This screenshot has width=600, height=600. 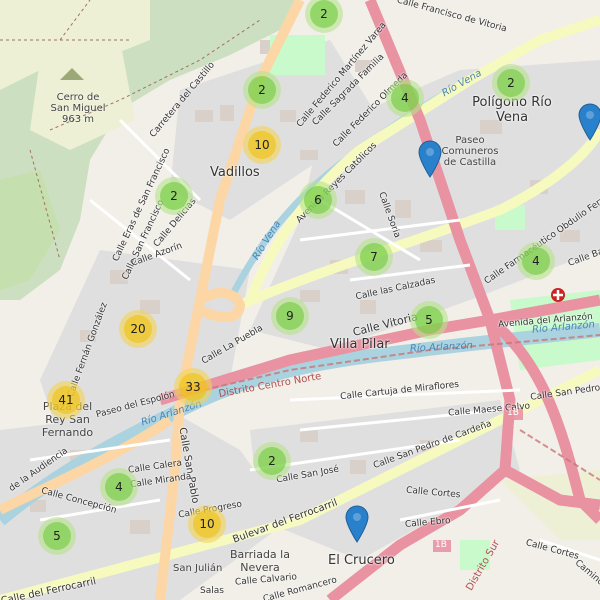 What do you see at coordinates (78, 108) in the screenshot?
I see `cerro-label: Cerro de San Miguel 963 m` at bounding box center [78, 108].